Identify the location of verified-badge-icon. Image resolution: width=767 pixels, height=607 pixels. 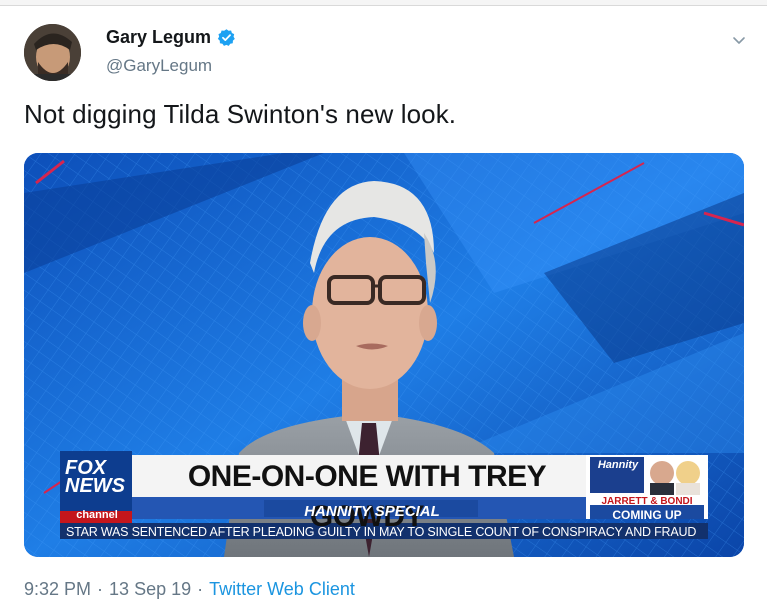
(226, 37).